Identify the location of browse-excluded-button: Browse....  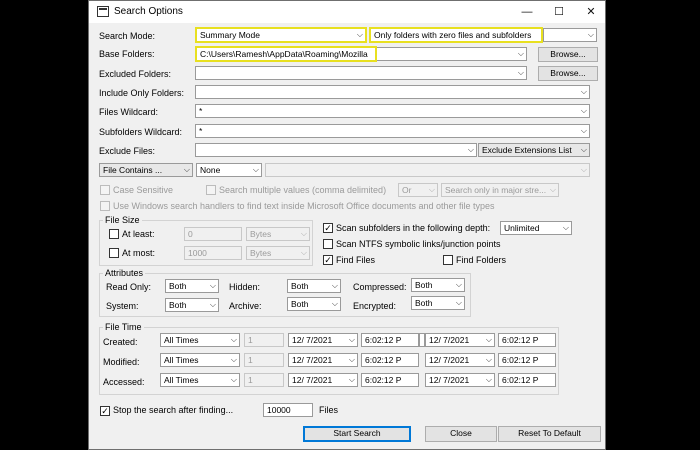
(568, 73).